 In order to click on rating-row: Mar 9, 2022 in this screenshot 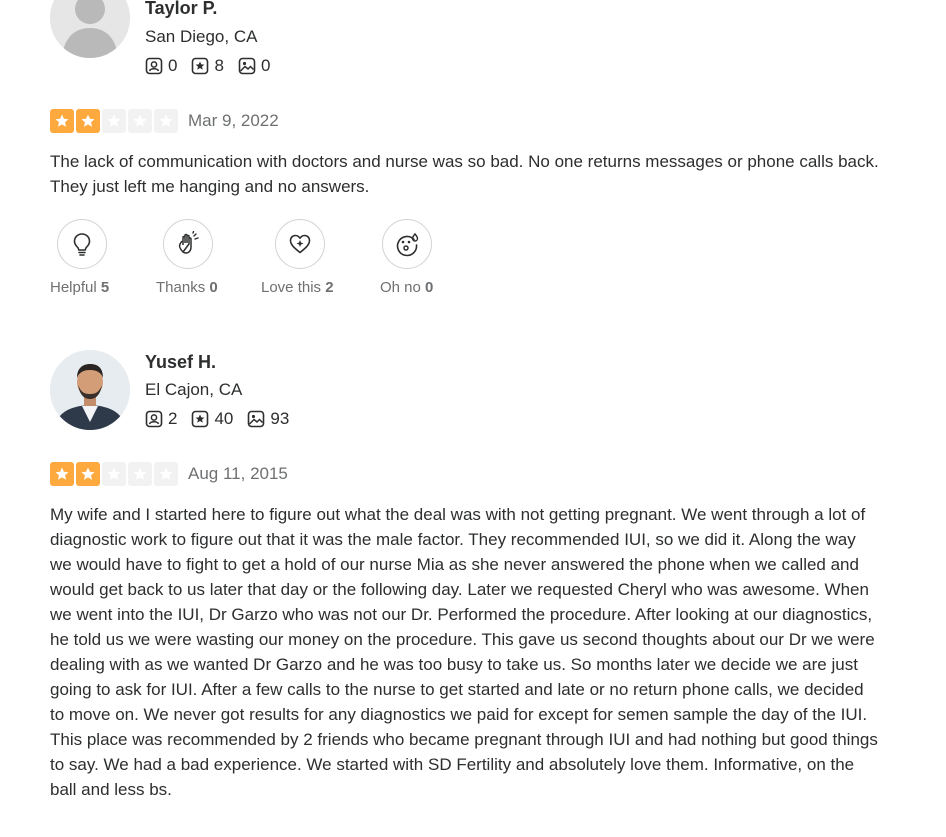, I will do `click(164, 121)`.